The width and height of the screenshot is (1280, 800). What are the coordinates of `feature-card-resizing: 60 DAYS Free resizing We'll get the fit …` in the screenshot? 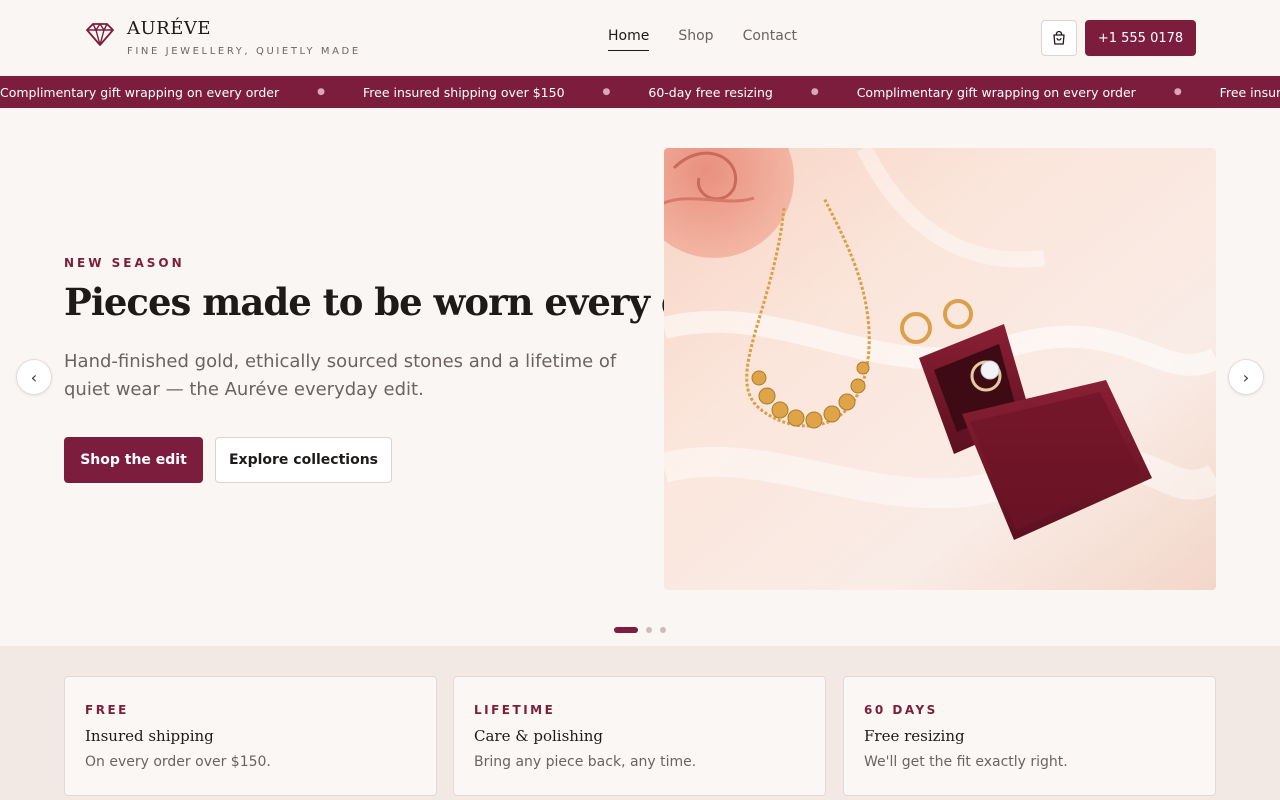 It's located at (1029, 736).